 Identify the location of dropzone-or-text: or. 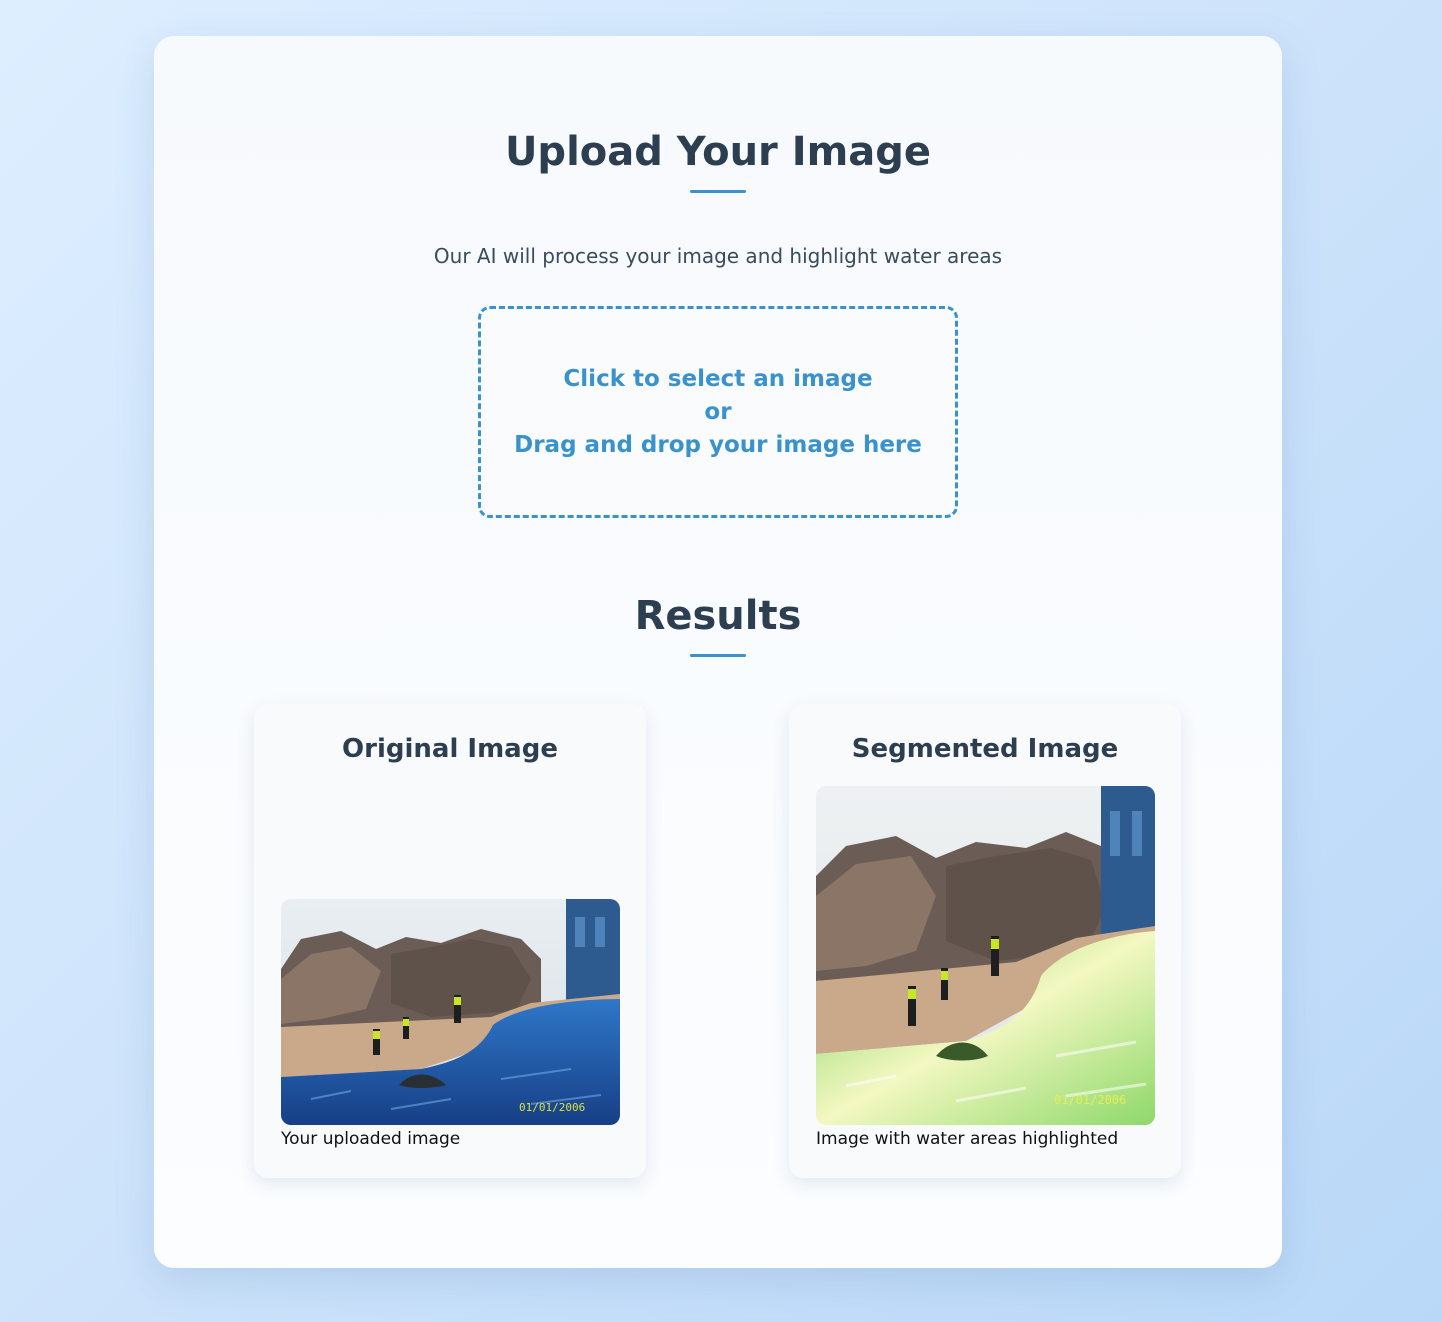
(718, 411).